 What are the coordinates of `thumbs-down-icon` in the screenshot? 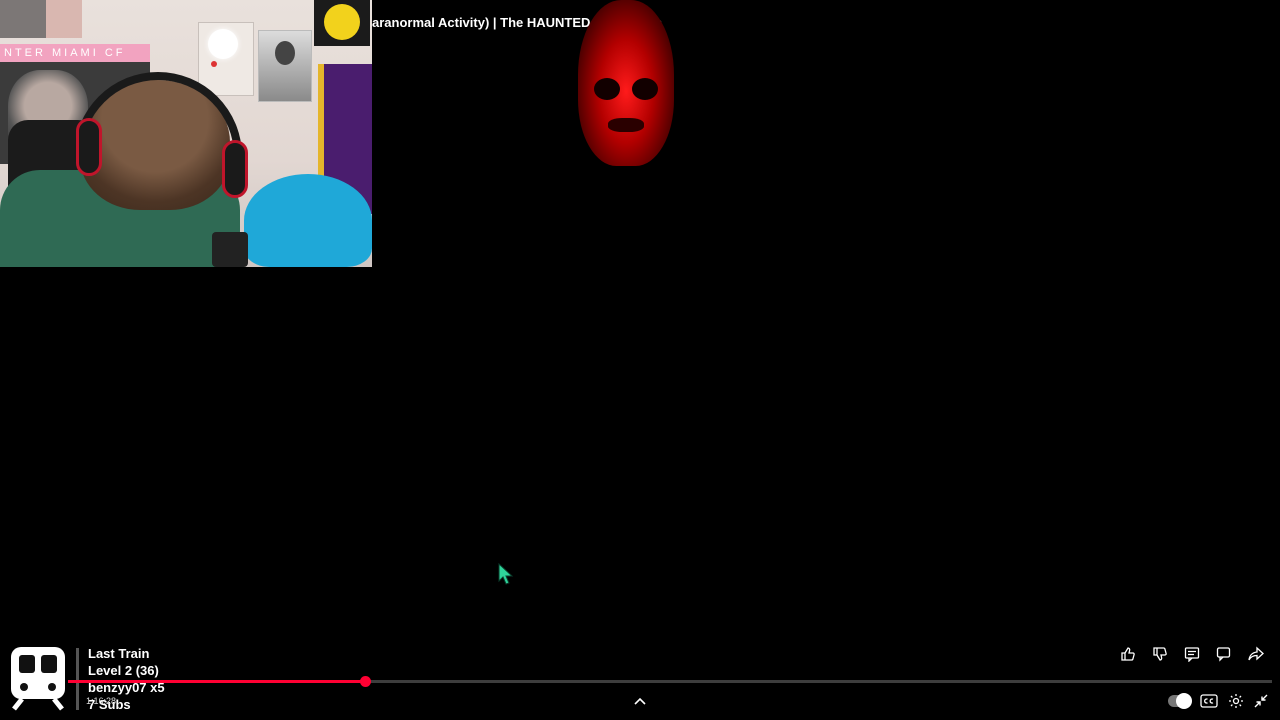 It's located at (1160, 654).